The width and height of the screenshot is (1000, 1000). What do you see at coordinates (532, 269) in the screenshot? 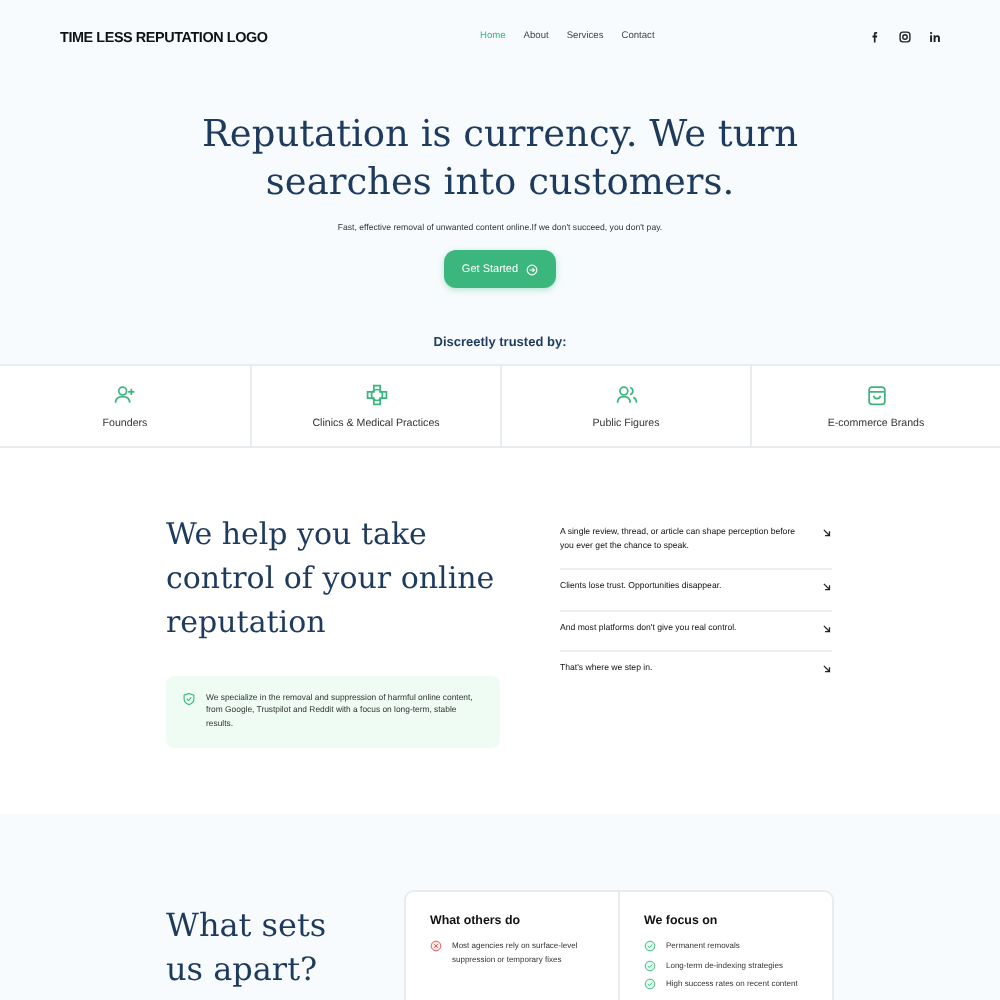
I see `arrow-circle-icon` at bounding box center [532, 269].